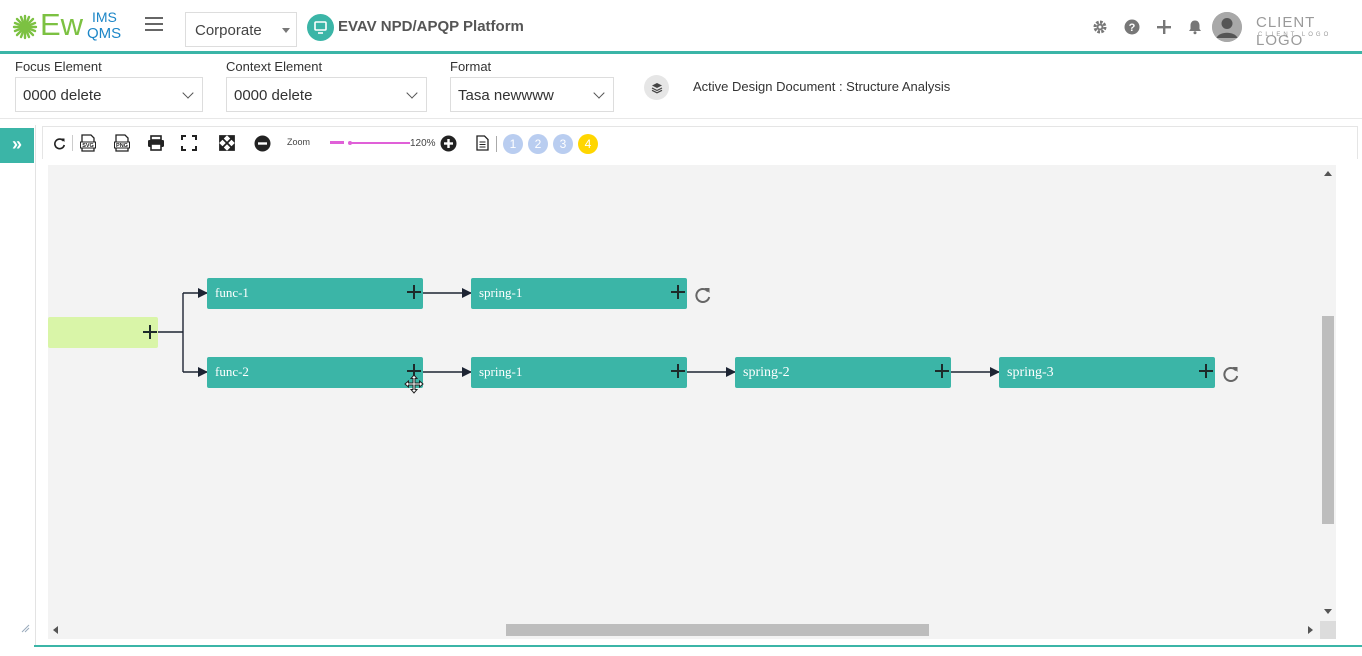 The image size is (1362, 656). What do you see at coordinates (18, 386) in the screenshot?
I see `side-panel` at bounding box center [18, 386].